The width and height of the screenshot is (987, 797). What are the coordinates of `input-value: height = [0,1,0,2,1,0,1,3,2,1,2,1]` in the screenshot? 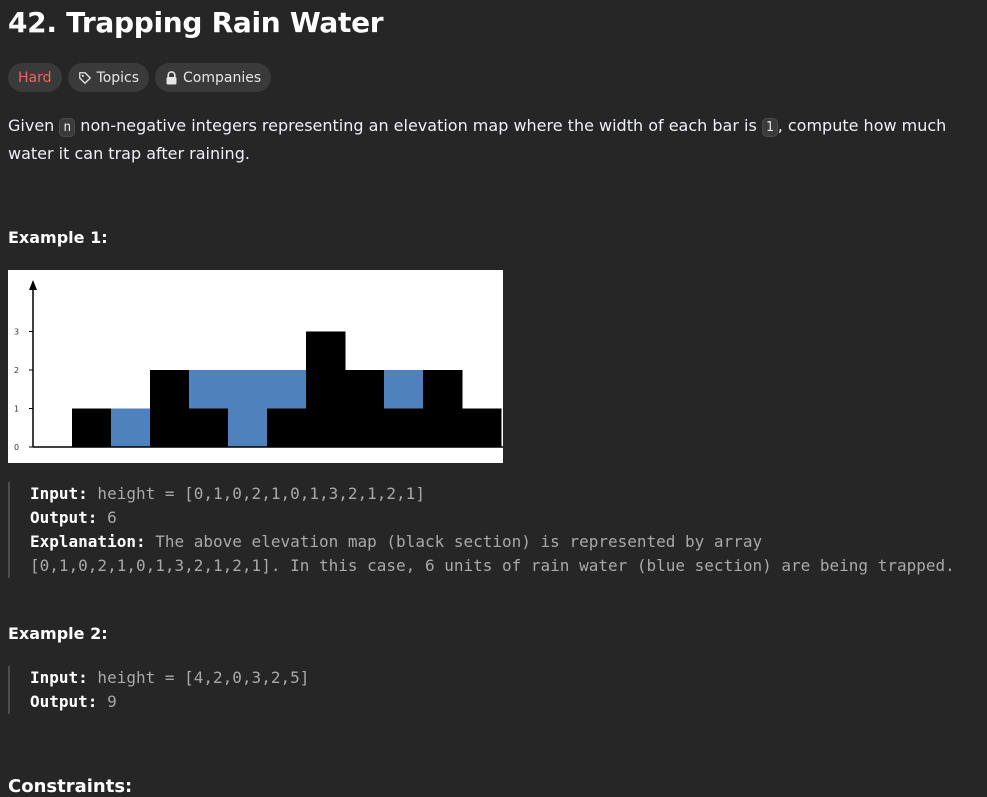 It's located at (256, 493).